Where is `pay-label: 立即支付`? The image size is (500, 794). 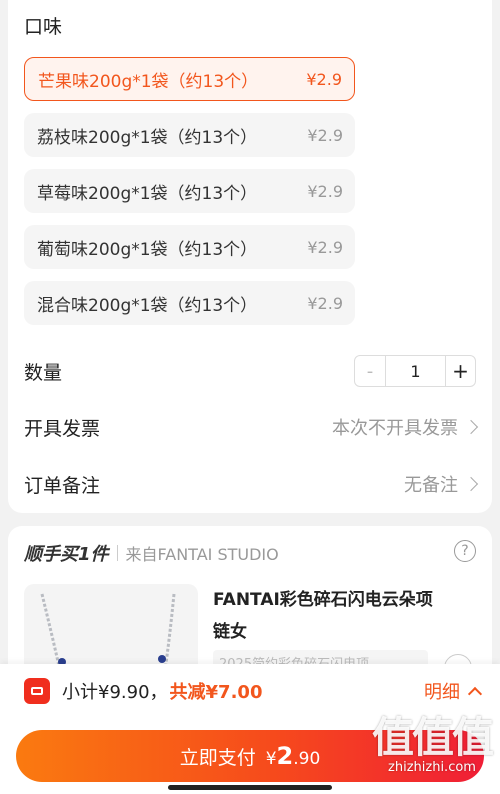
pay-label: 立即支付 is located at coordinates (217, 757).